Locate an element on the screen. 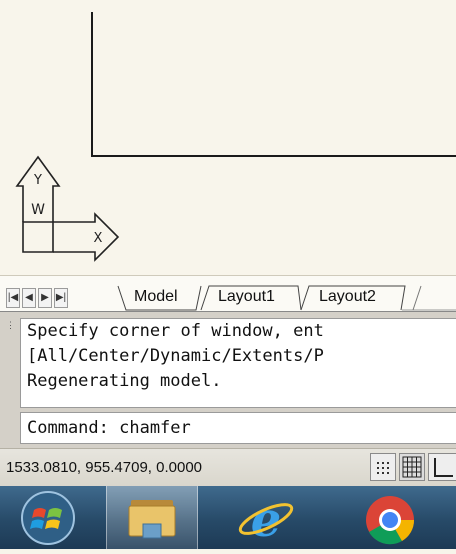 Image resolution: width=456 pixels, height=554 pixels. ortho-mode-icon is located at coordinates (443, 467).